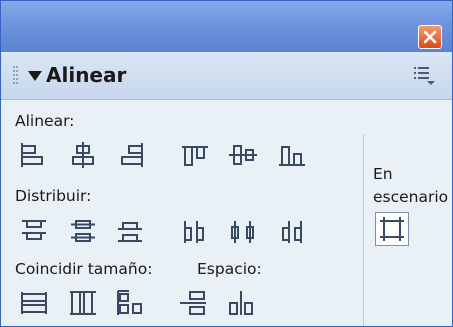 This screenshot has width=453, height=327. What do you see at coordinates (292, 155) in the screenshot?
I see `align-bottom-edge-icon` at bounding box center [292, 155].